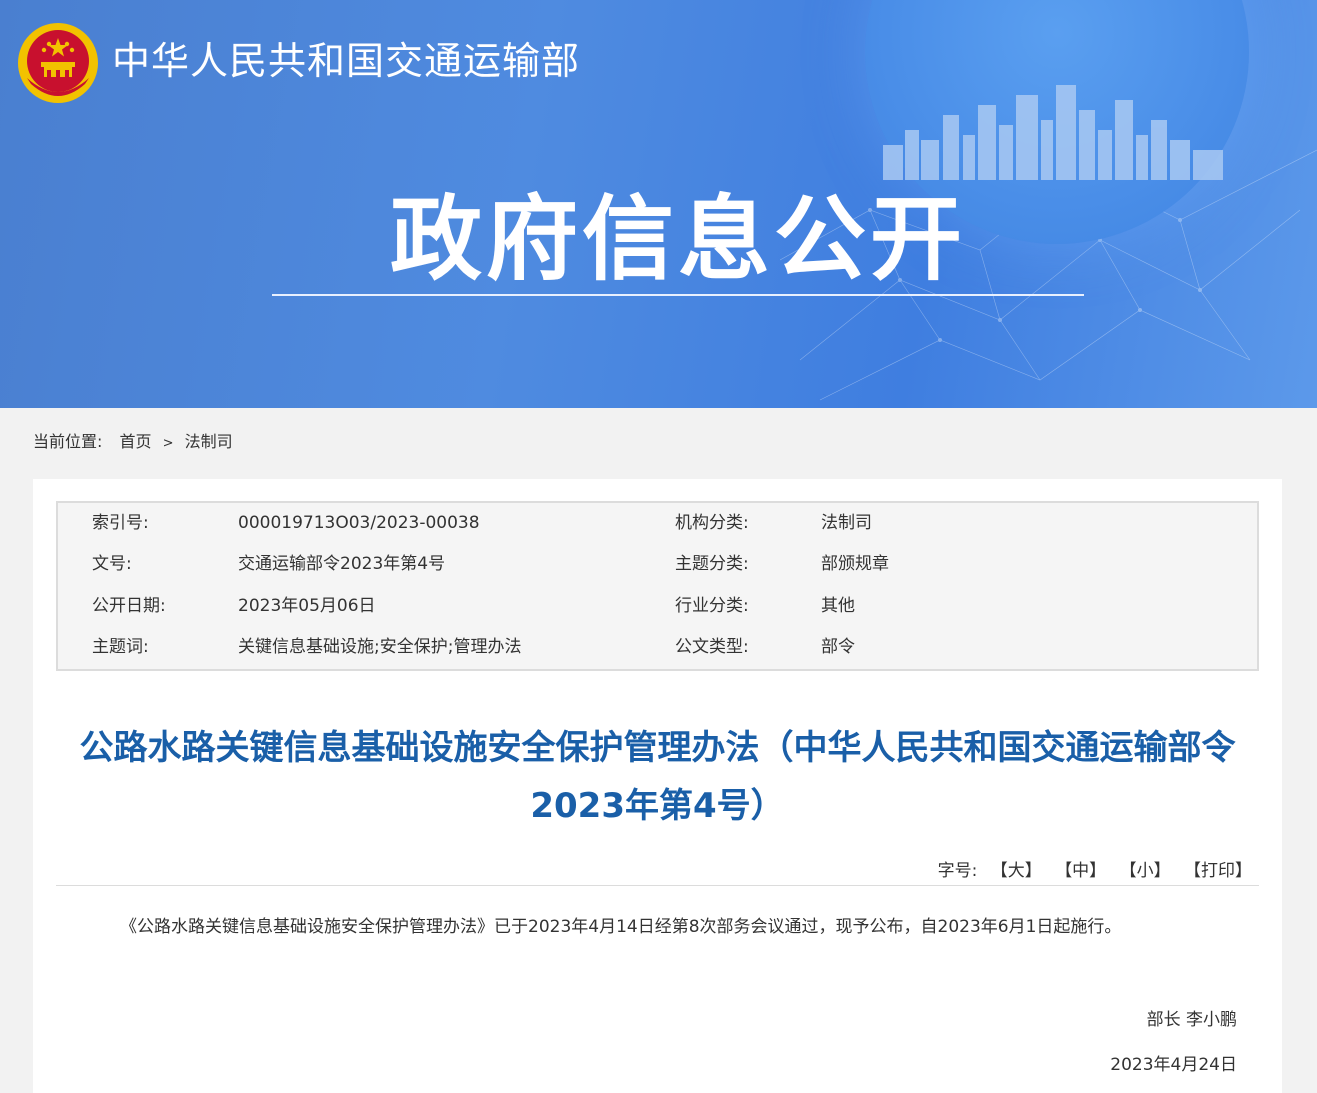 The width and height of the screenshot is (1317, 1093). Describe the element at coordinates (1016, 871) in the screenshot. I see `font-large-button: 【大】` at that location.